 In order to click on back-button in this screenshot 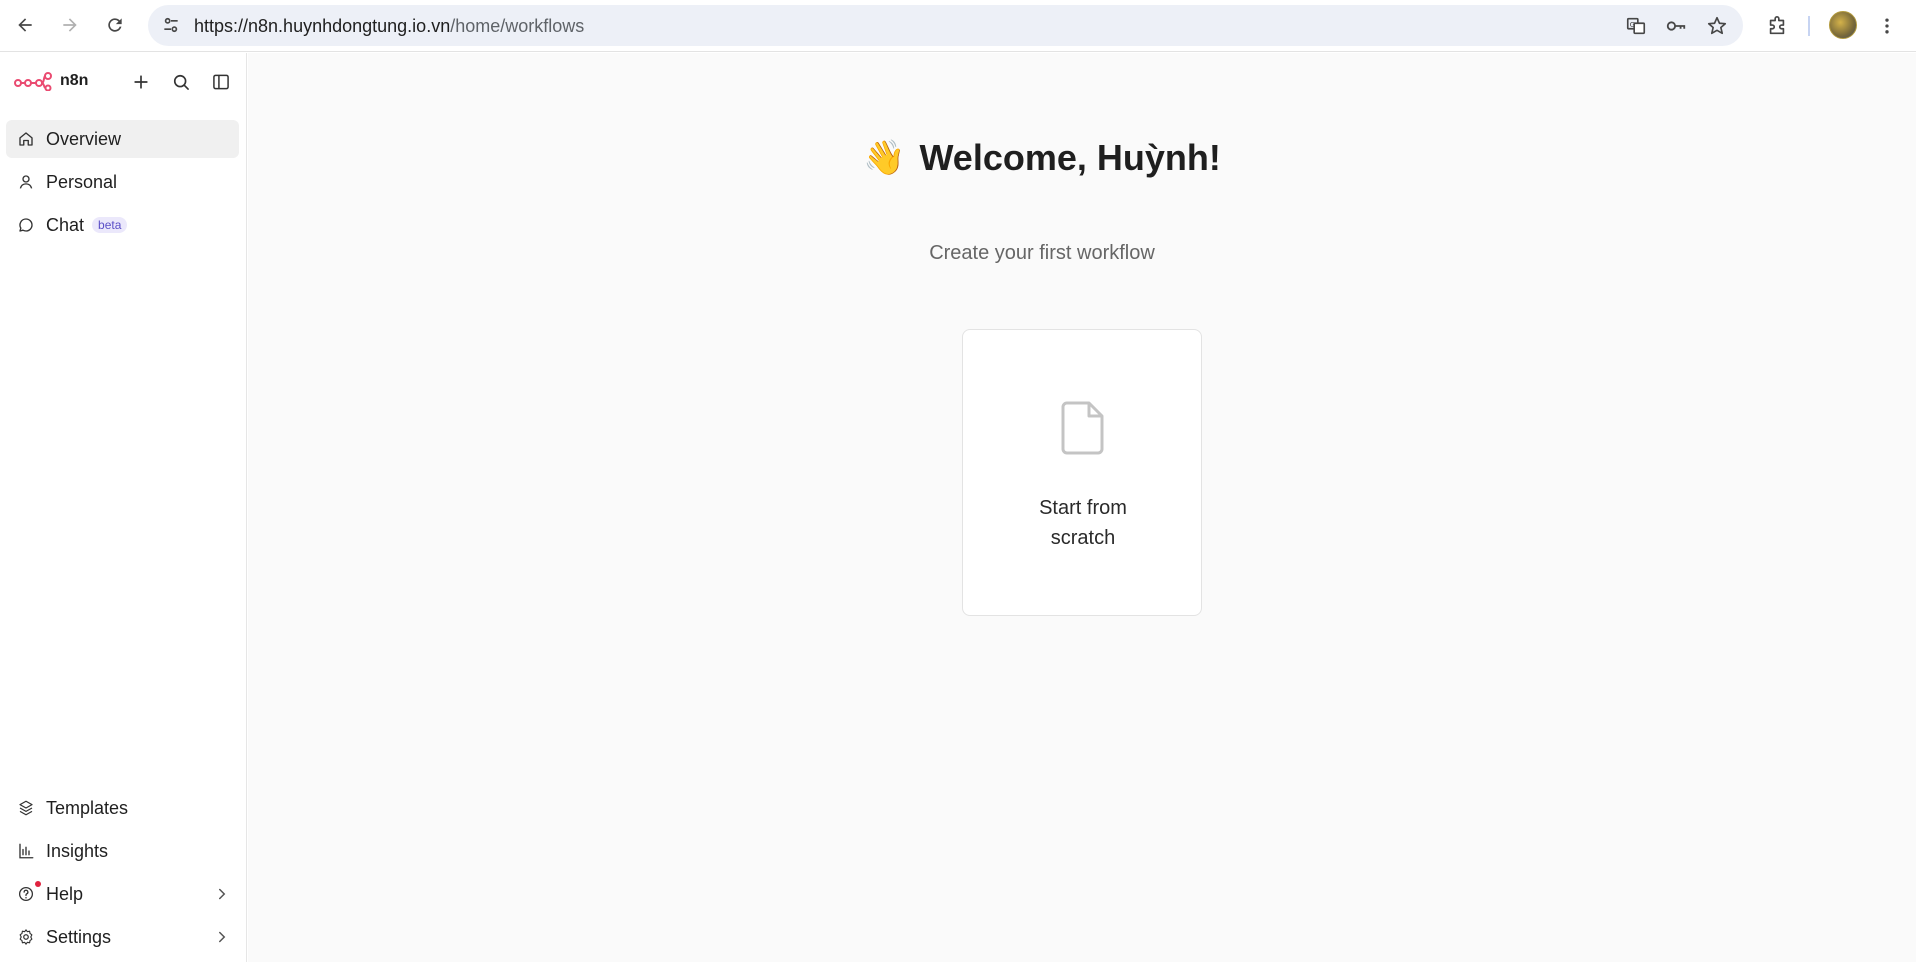, I will do `click(25, 25)`.